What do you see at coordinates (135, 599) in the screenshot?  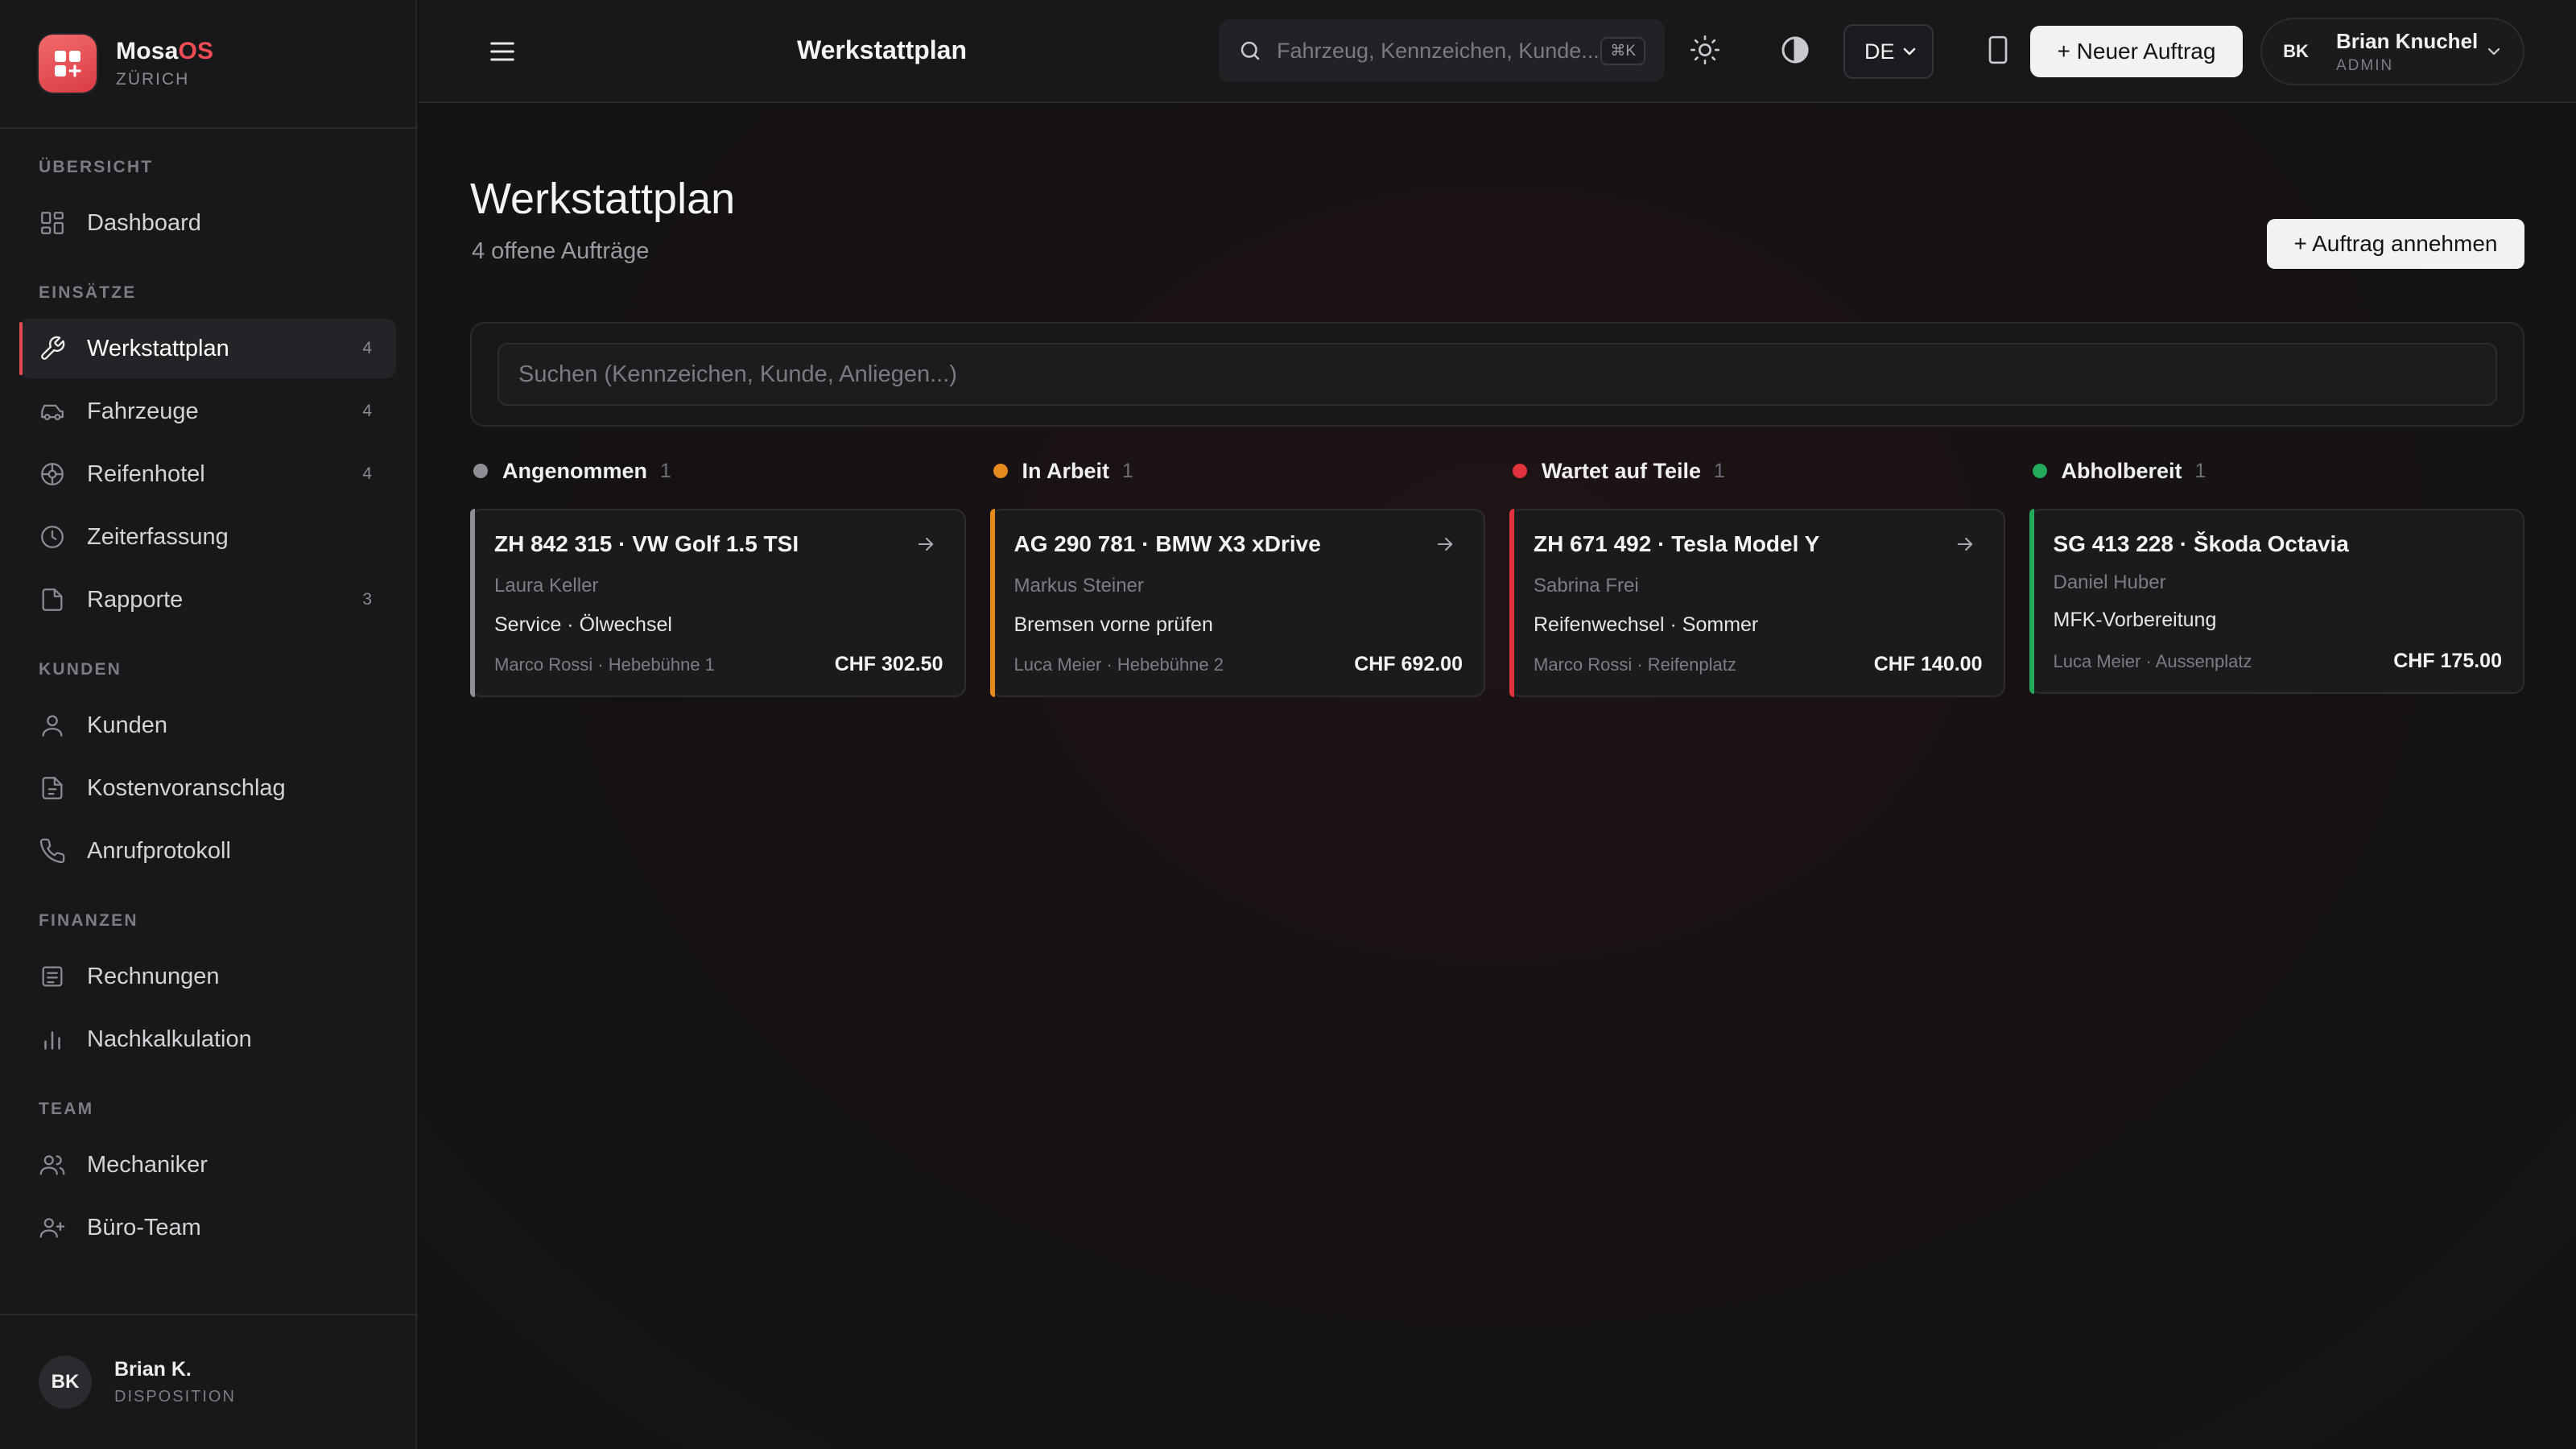 I see `sidebar-item-label: Rapporte` at bounding box center [135, 599].